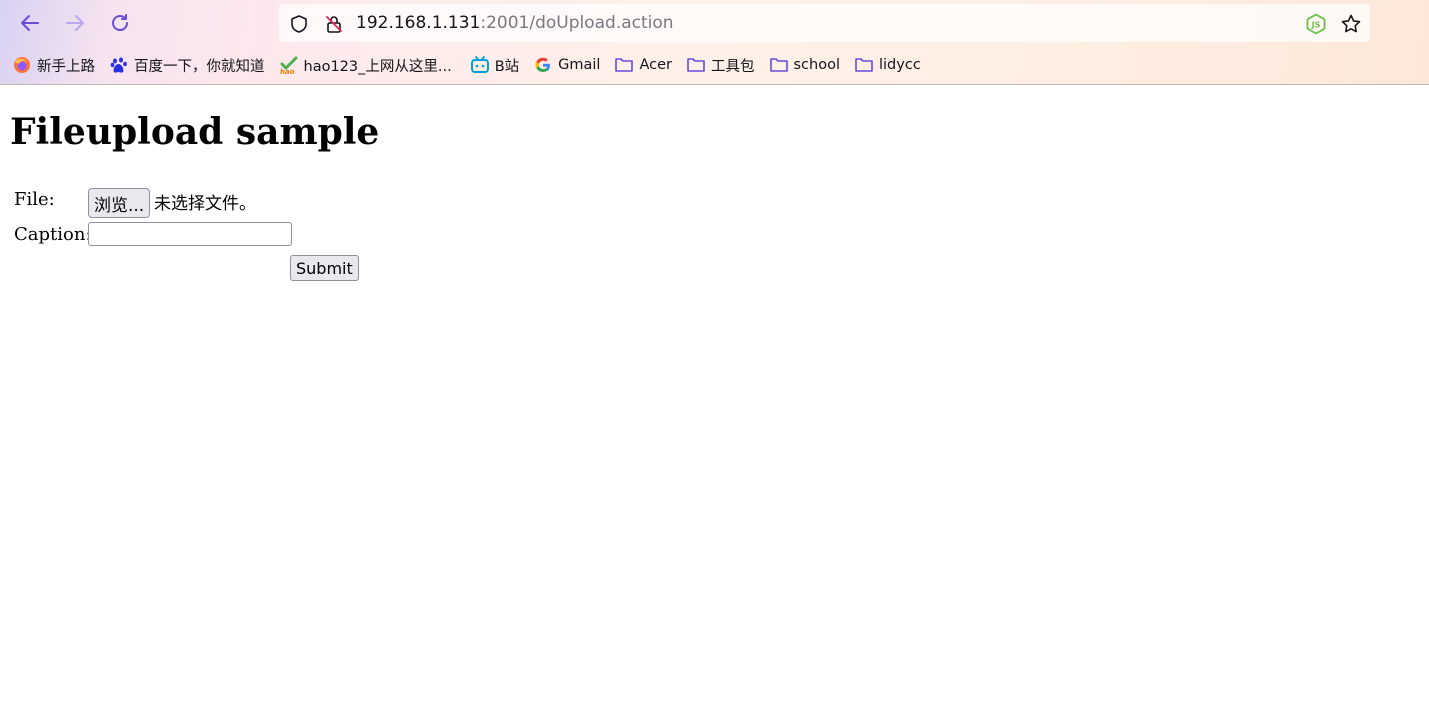 Image resolution: width=1429 pixels, height=701 pixels. Describe the element at coordinates (22, 65) in the screenshot. I see `firefox-icon` at that location.